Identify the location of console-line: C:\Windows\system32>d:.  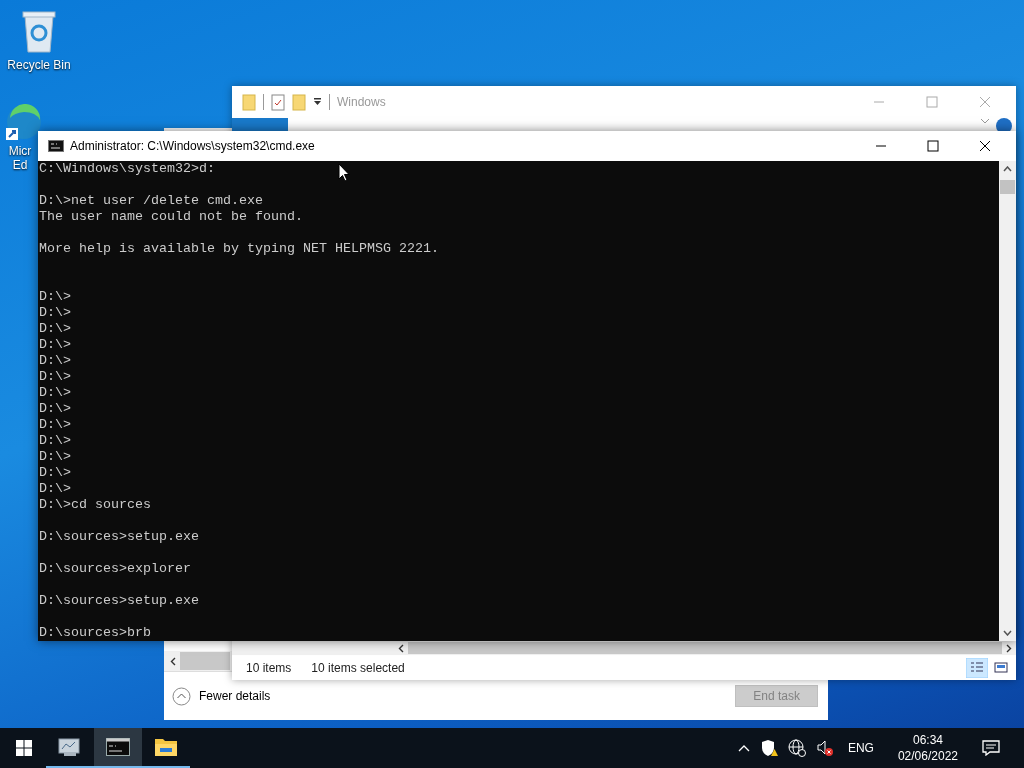
(127, 169).